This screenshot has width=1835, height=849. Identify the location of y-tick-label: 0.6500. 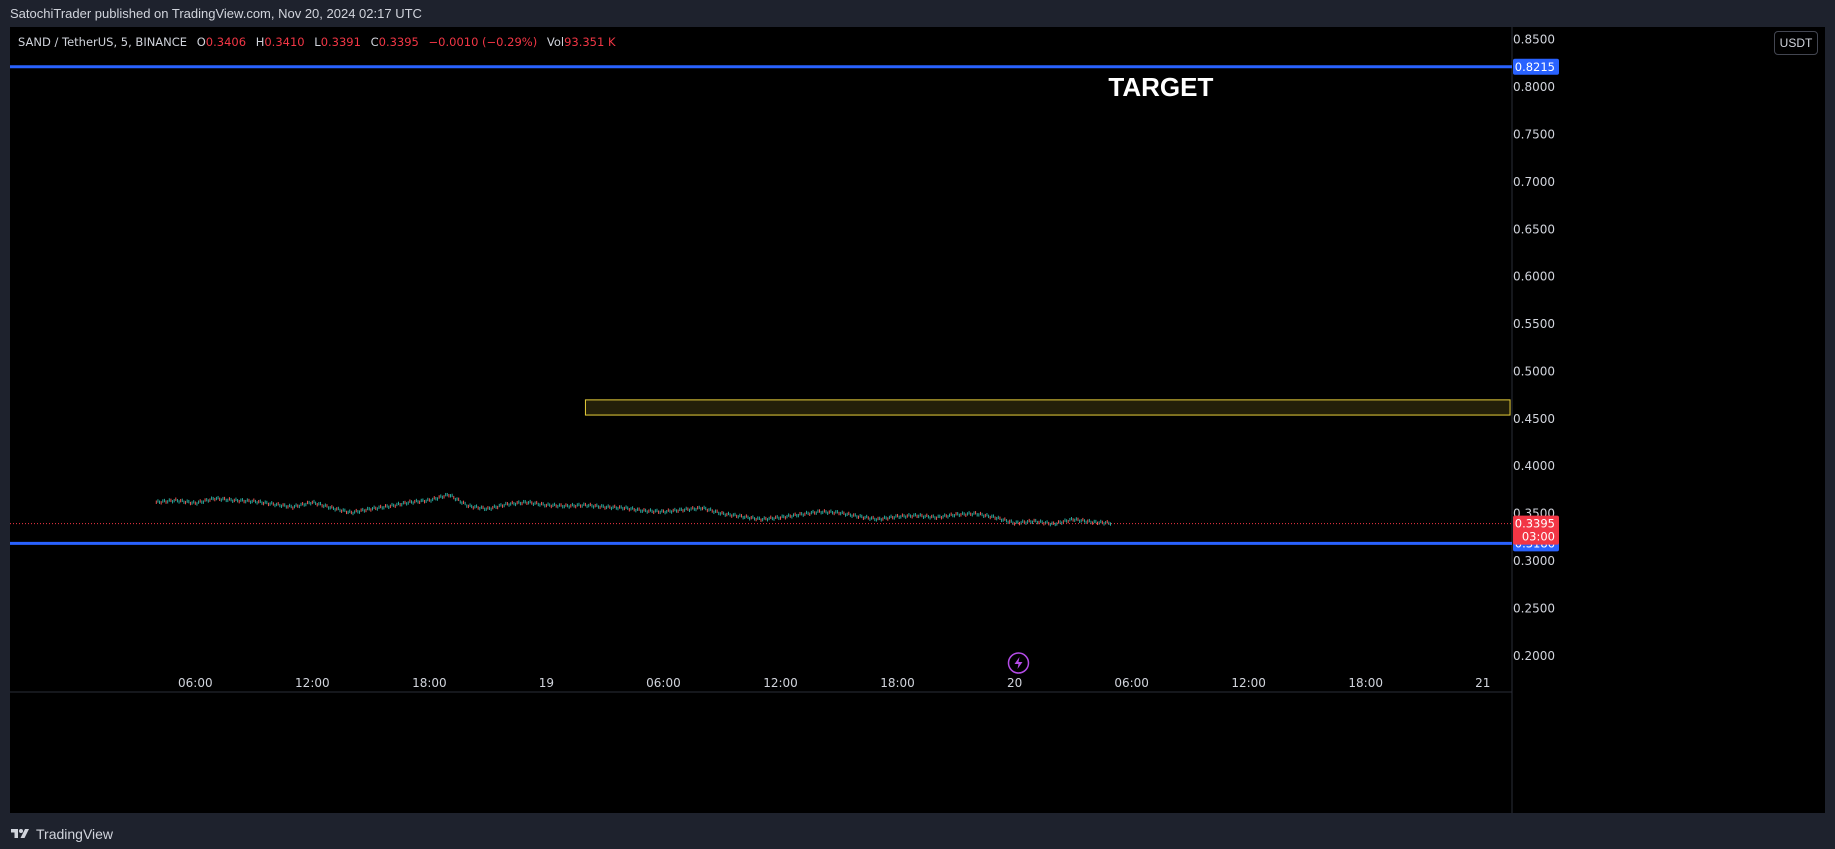
(1534, 229).